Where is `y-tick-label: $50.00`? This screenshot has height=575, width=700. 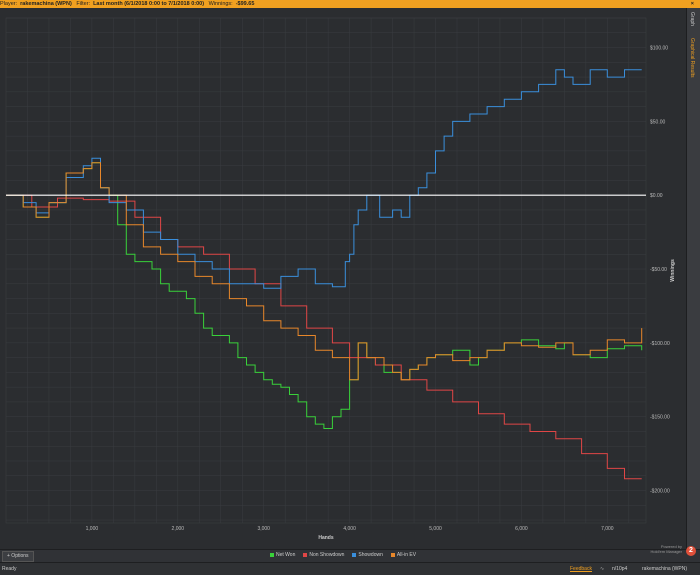 y-tick-label: $50.00 is located at coordinates (658, 122).